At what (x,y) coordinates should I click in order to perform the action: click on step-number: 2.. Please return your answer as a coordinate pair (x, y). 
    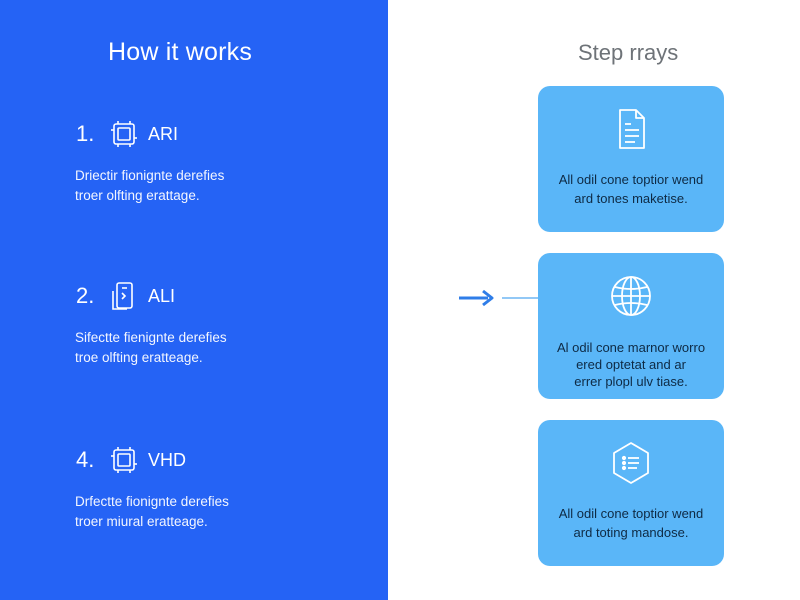
    Looking at the image, I should click on (85, 295).